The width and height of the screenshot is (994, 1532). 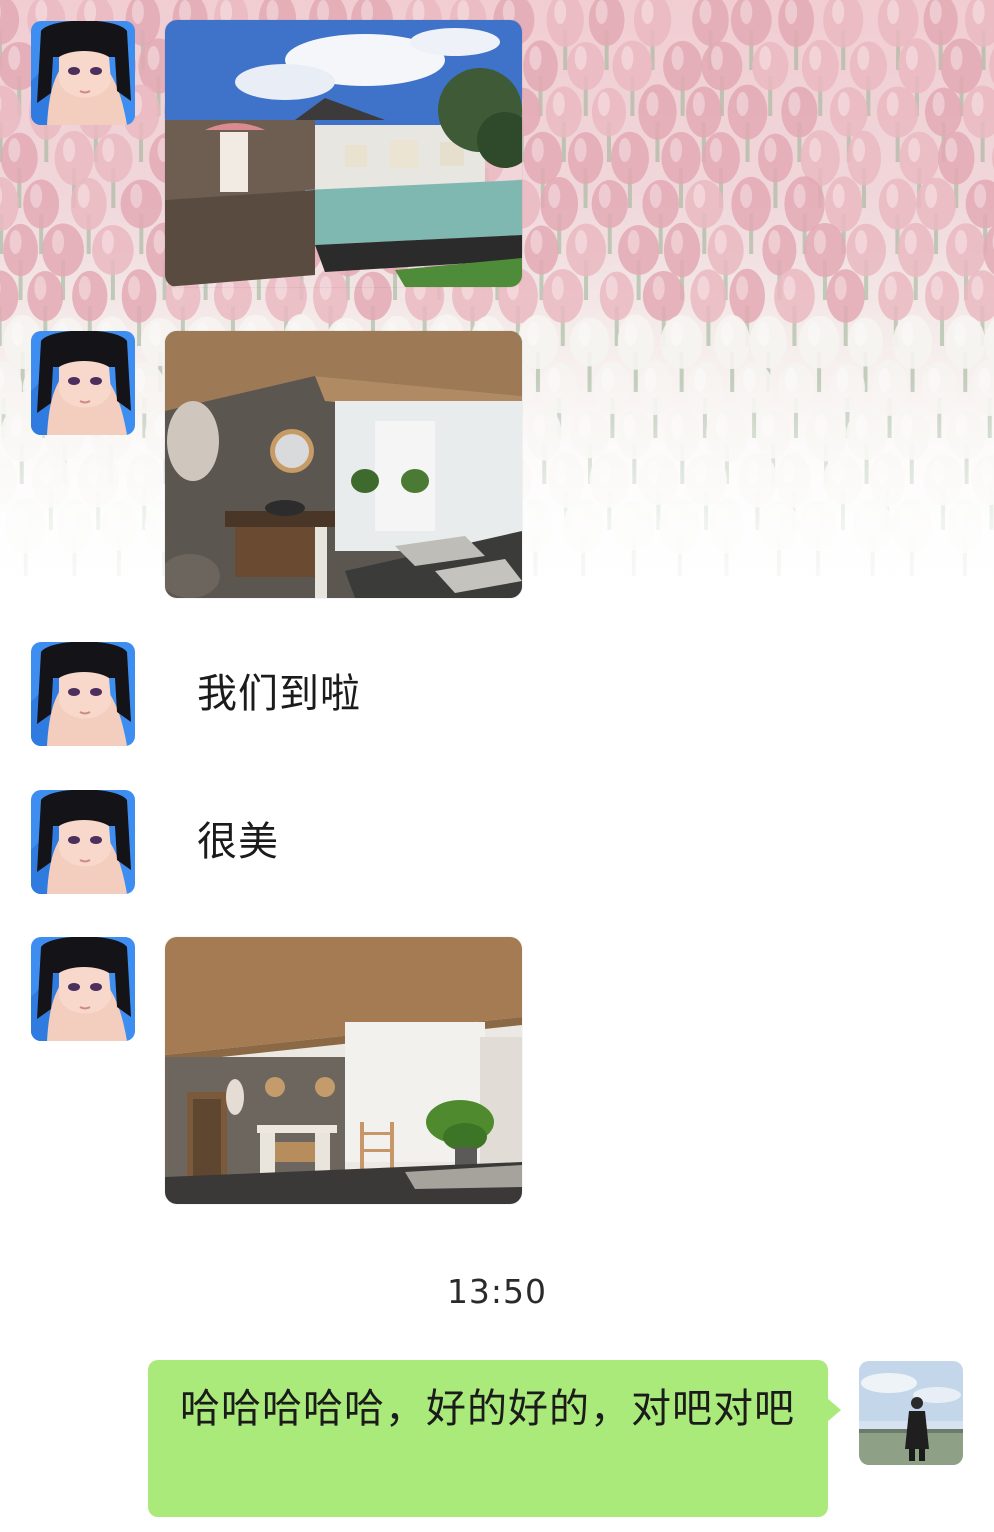 What do you see at coordinates (238, 842) in the screenshot?
I see `incoming-message-text: 很美` at bounding box center [238, 842].